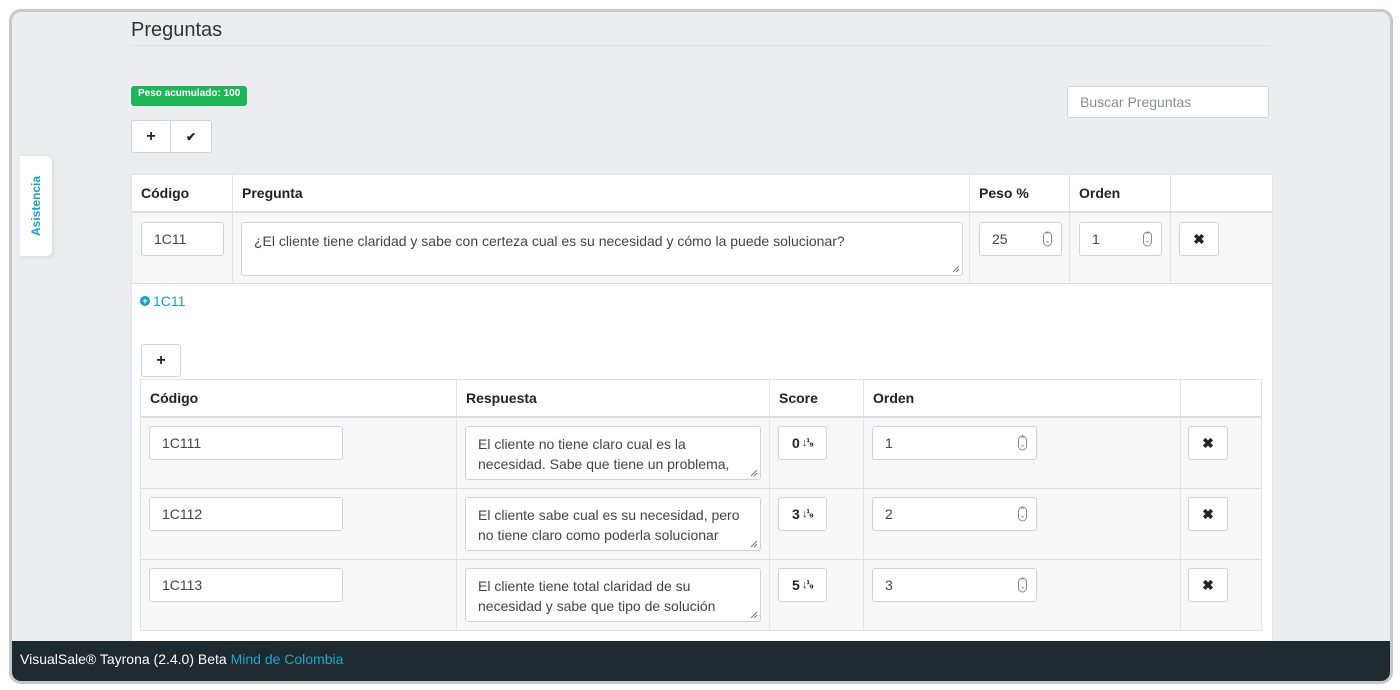 The image size is (1400, 690). Describe the element at coordinates (796, 514) in the screenshot. I see `score-value: 3` at that location.